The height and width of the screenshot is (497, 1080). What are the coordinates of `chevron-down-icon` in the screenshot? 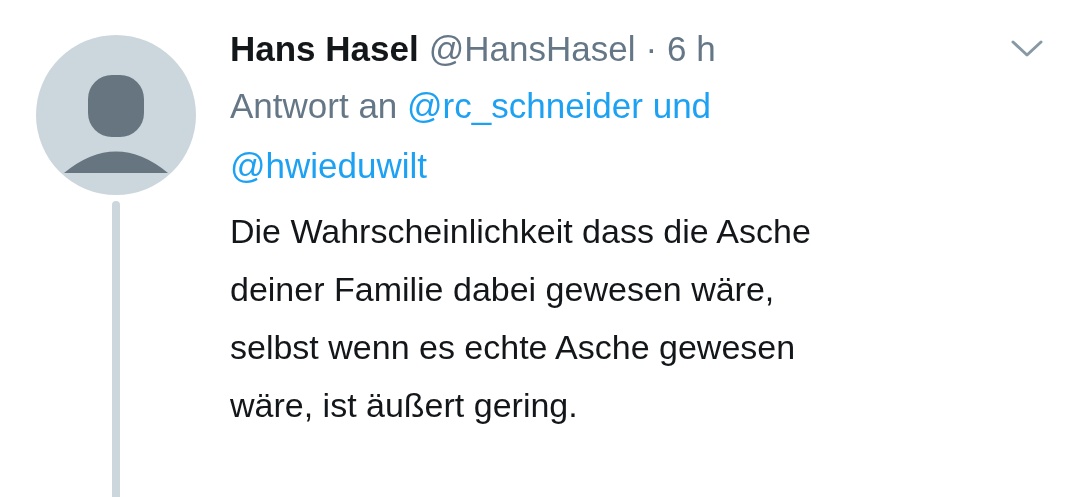 It's located at (1027, 49).